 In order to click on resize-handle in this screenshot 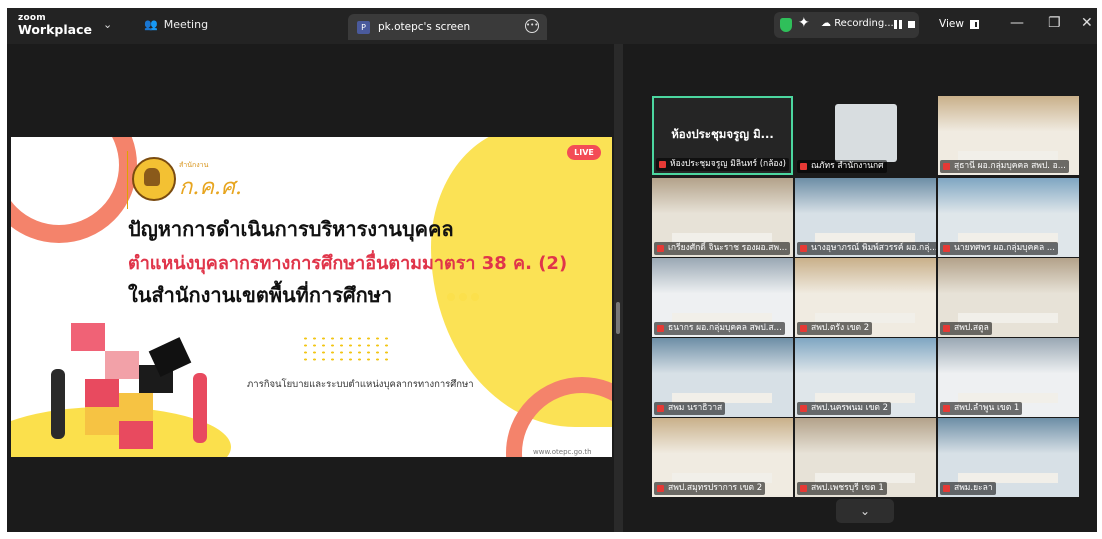, I will do `click(618, 318)`.